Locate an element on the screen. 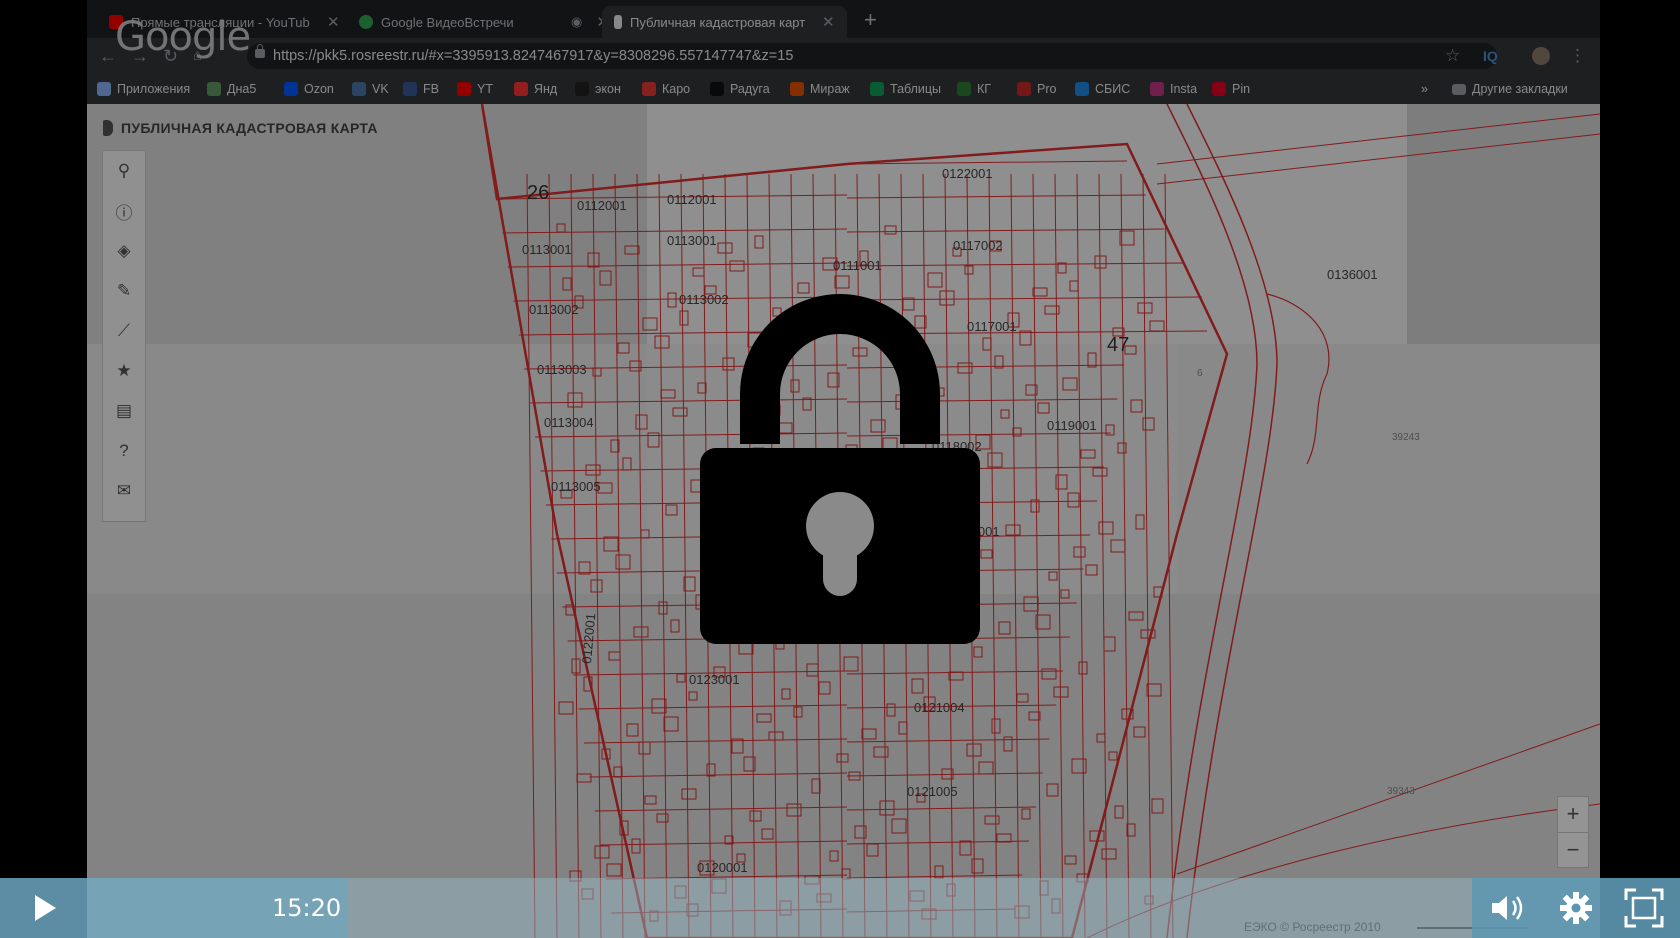  volume-icon is located at coordinates (1508, 908).